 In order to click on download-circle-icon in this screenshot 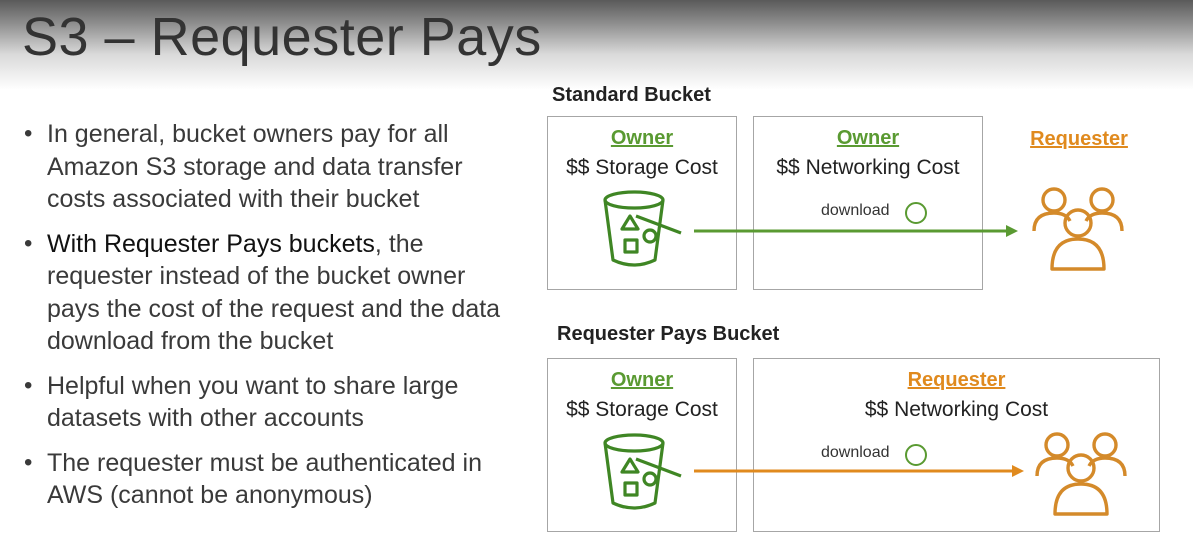, I will do `click(916, 213)`.